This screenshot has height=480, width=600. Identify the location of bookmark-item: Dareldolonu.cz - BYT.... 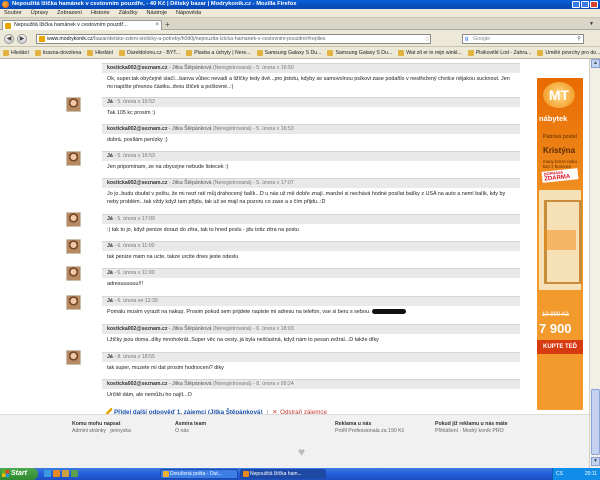
(149, 52).